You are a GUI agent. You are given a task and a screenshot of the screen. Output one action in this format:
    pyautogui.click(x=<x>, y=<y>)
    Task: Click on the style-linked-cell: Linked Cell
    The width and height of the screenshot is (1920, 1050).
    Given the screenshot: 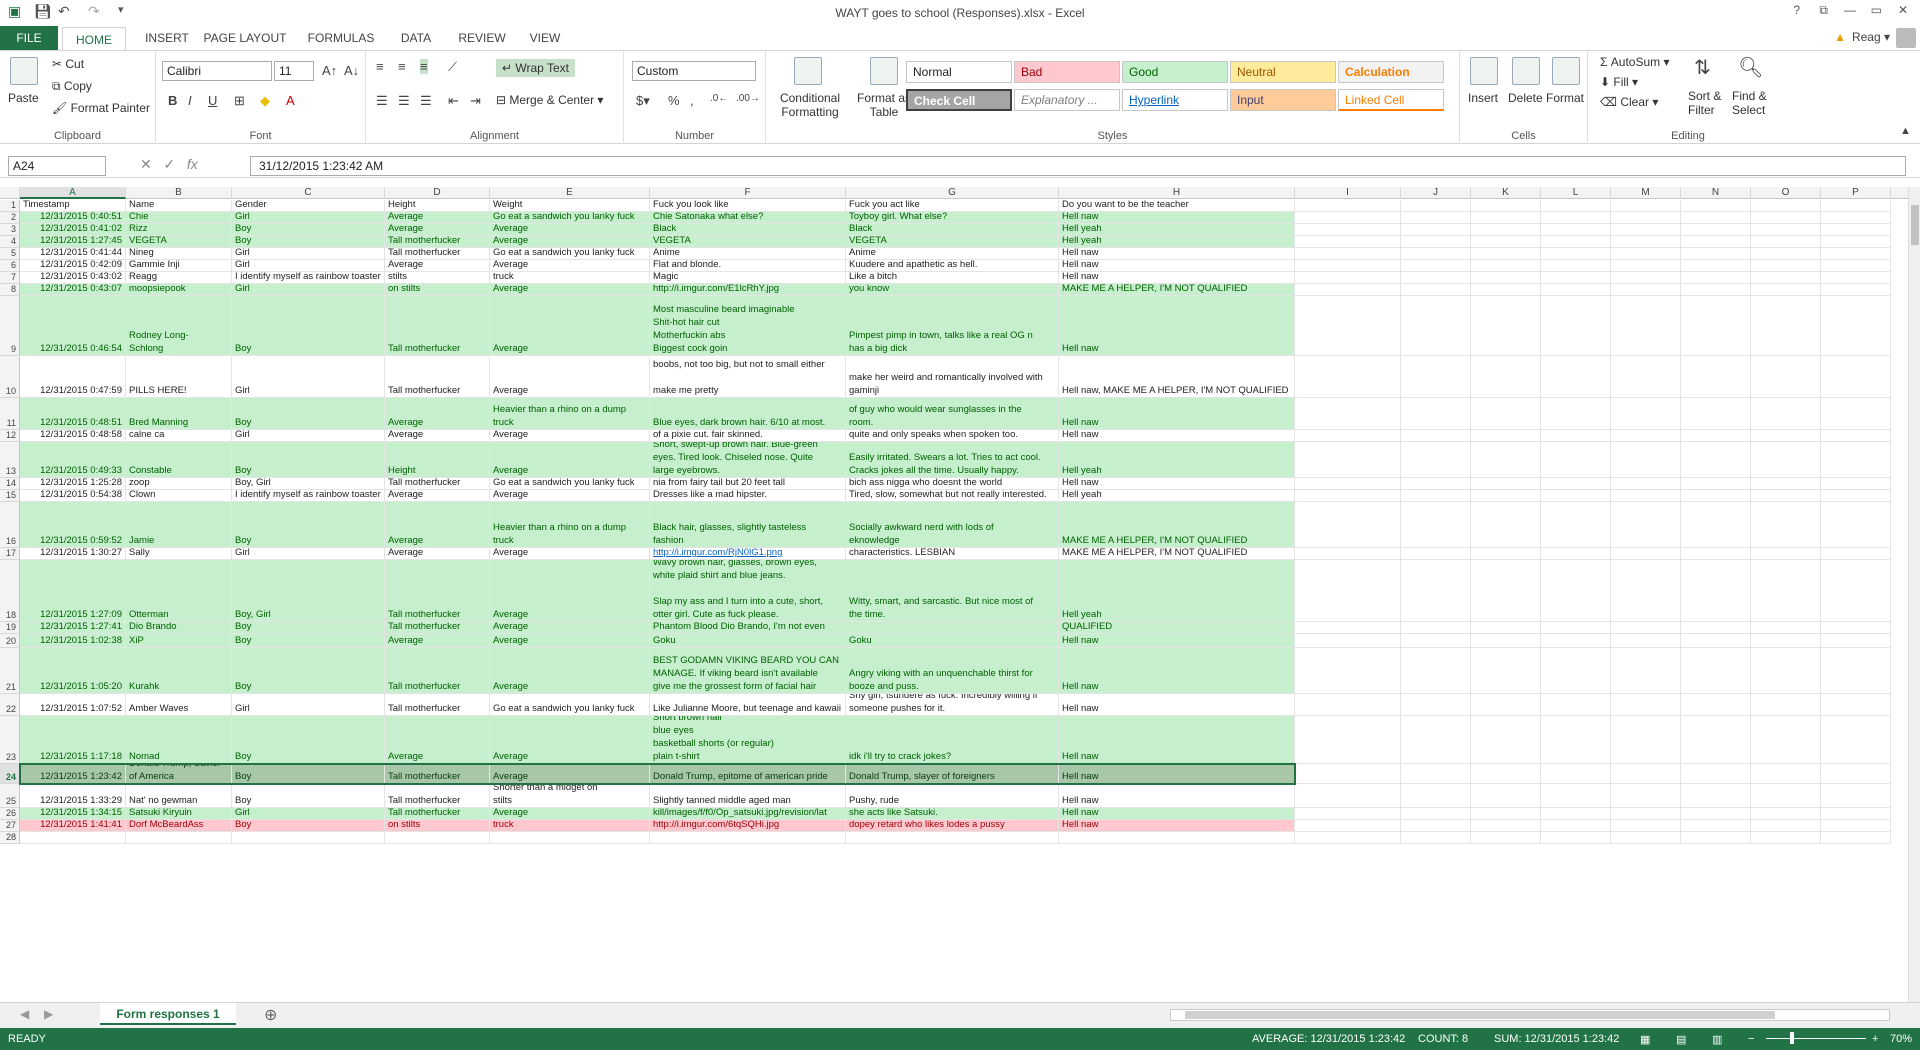 What is the action you would take?
    pyautogui.click(x=1391, y=100)
    